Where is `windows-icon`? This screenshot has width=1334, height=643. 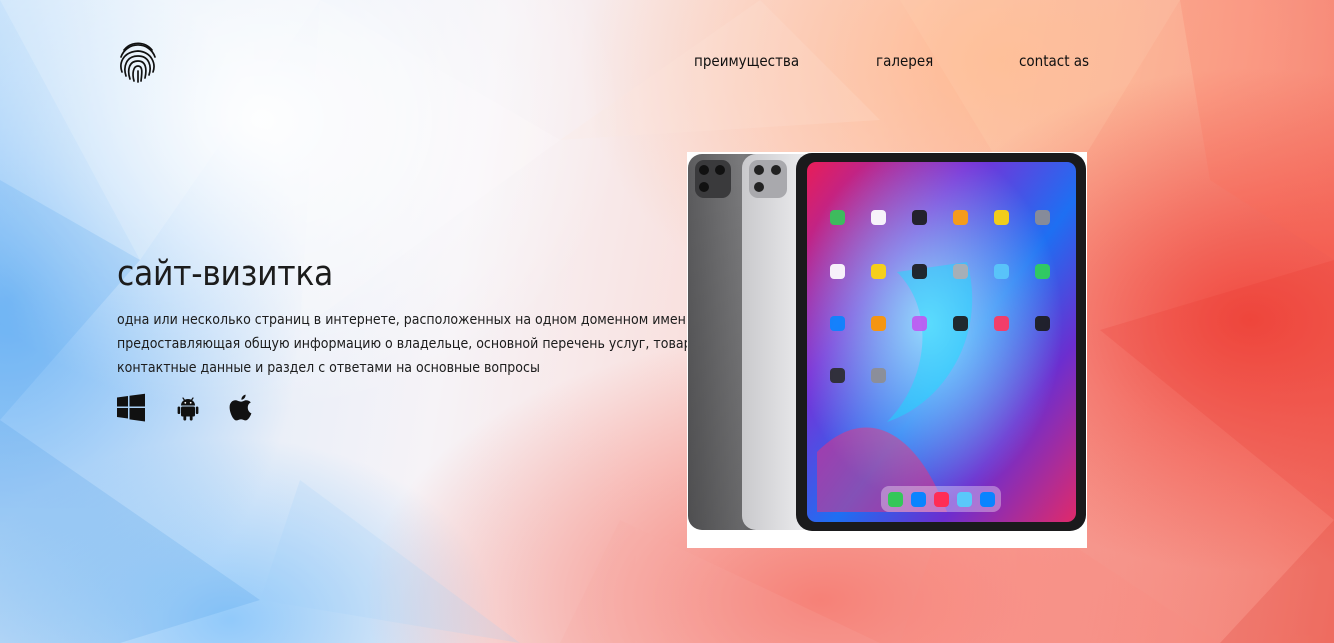
windows-icon is located at coordinates (131, 408).